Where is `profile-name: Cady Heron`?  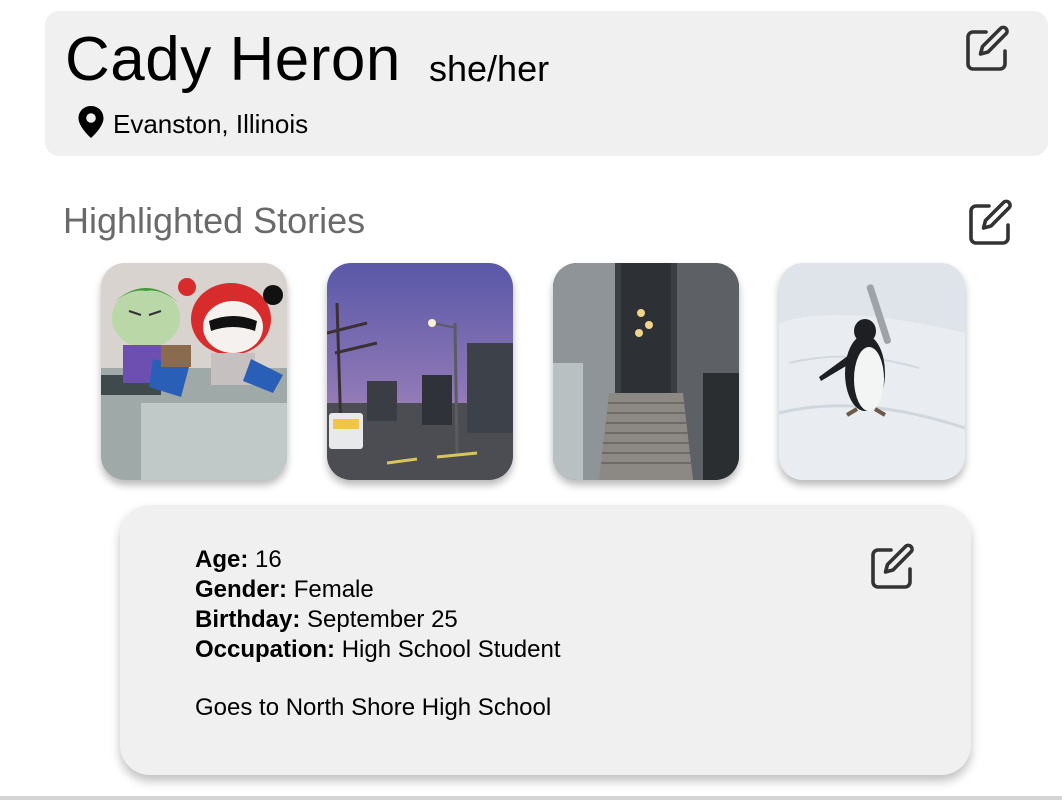 profile-name: Cady Heron is located at coordinates (233, 59).